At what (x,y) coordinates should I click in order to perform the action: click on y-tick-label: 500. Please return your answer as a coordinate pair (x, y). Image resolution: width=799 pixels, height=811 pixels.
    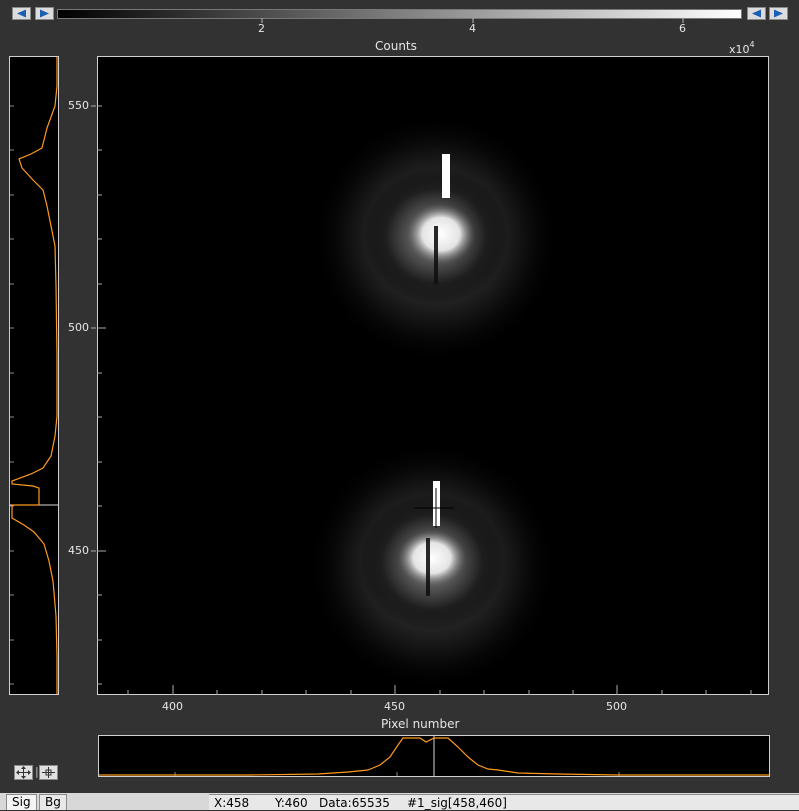
    Looking at the image, I should click on (78, 327).